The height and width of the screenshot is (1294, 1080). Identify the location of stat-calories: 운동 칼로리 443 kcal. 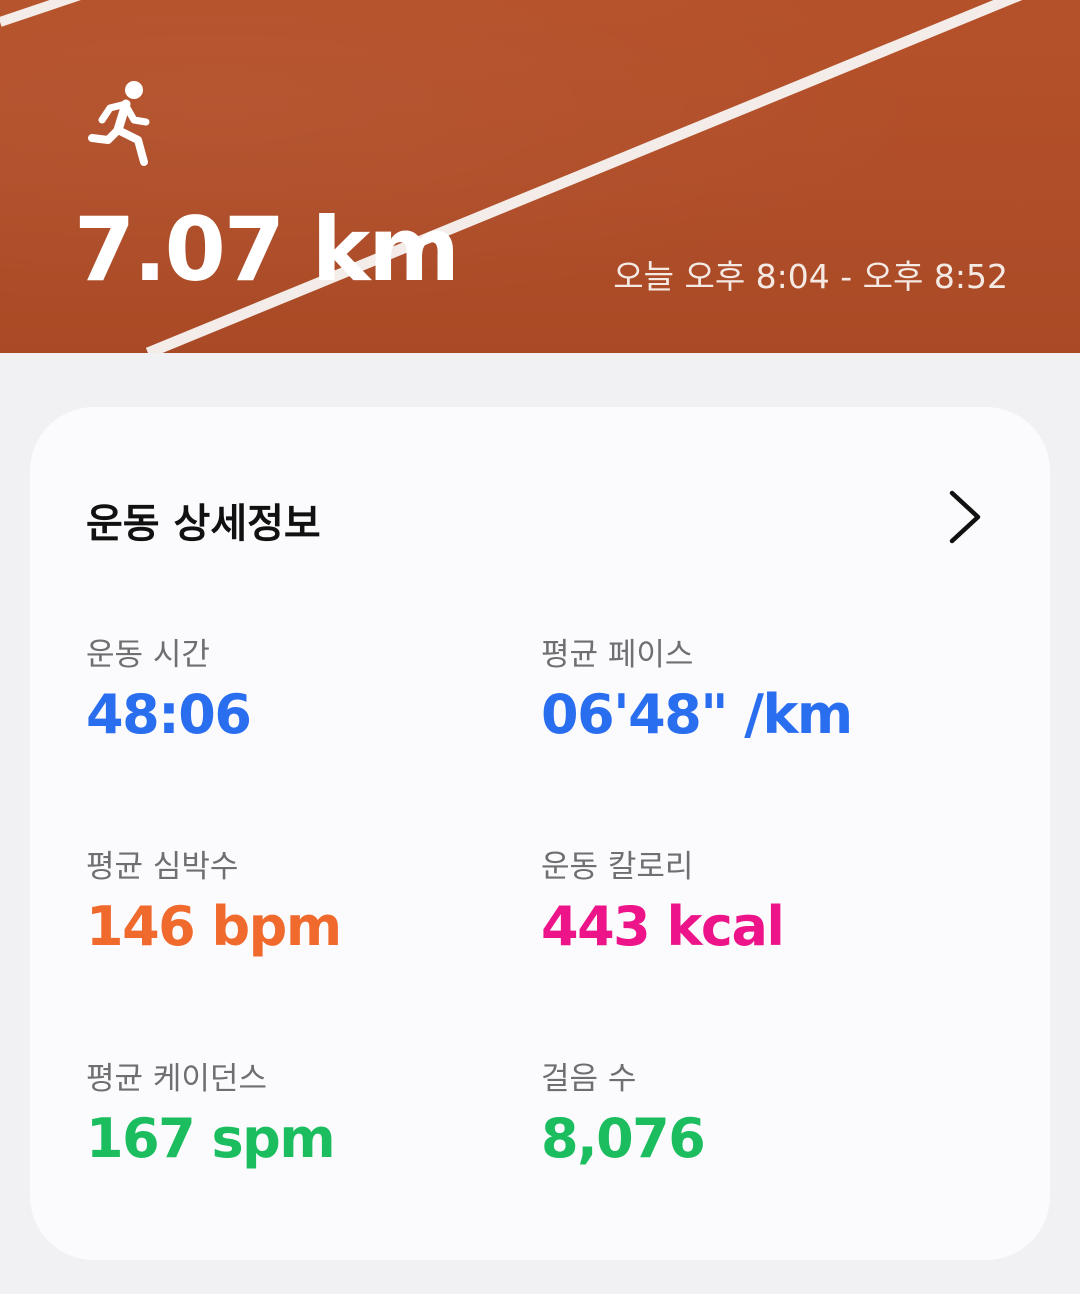
(663, 899).